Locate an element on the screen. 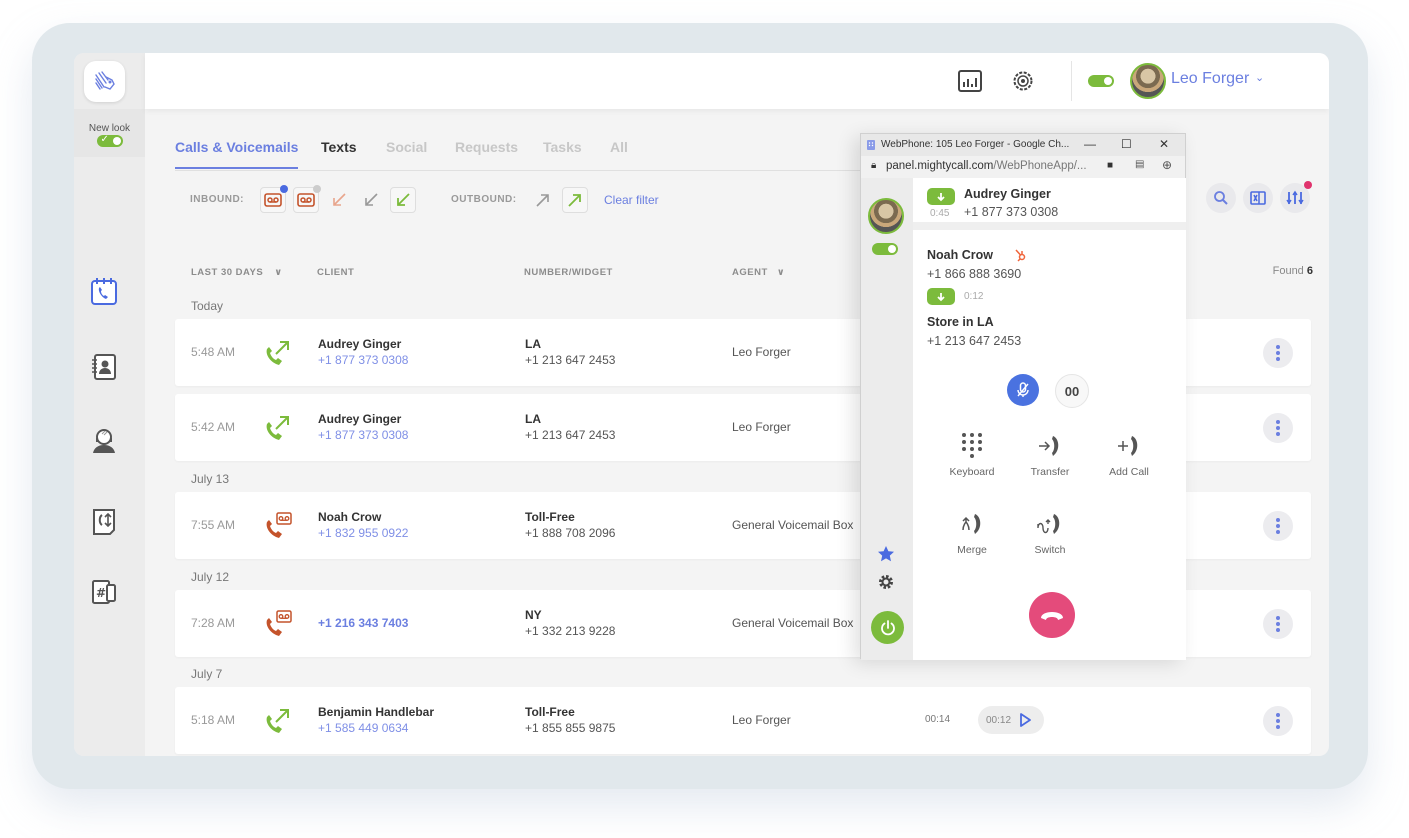  tab-texts: Texts is located at coordinates (339, 153).